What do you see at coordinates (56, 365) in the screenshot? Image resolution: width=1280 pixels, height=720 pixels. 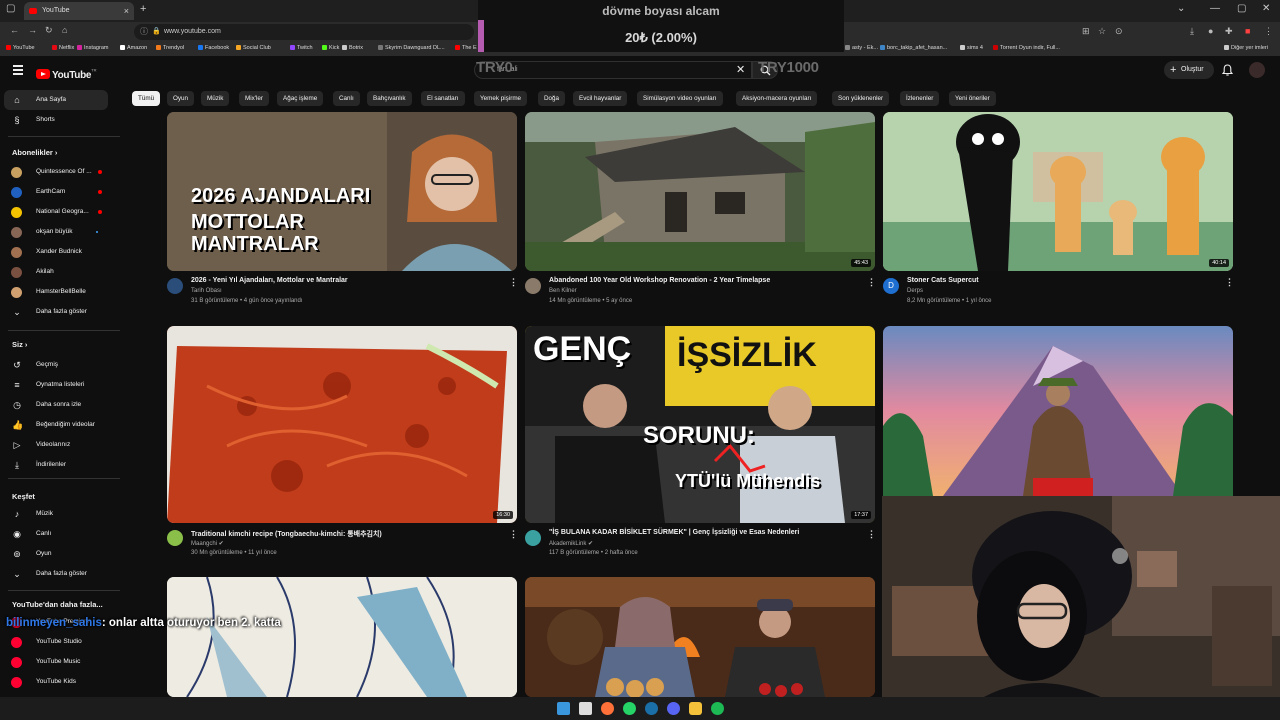 I see `sidebar-item-history-icon: ↺ Geçmiş` at bounding box center [56, 365].